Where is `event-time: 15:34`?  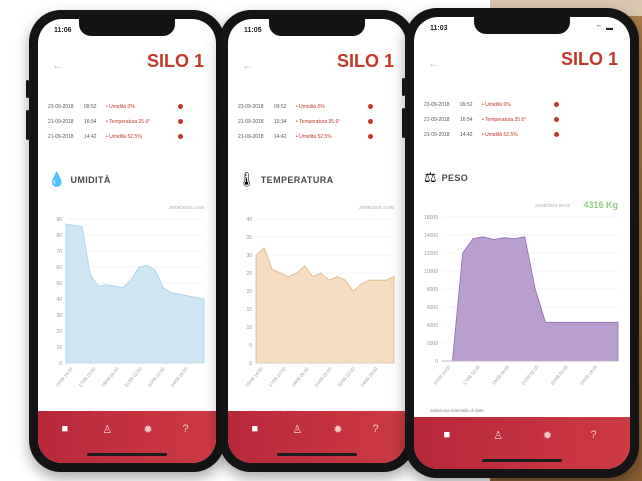 event-time: 15:34 is located at coordinates (280, 121).